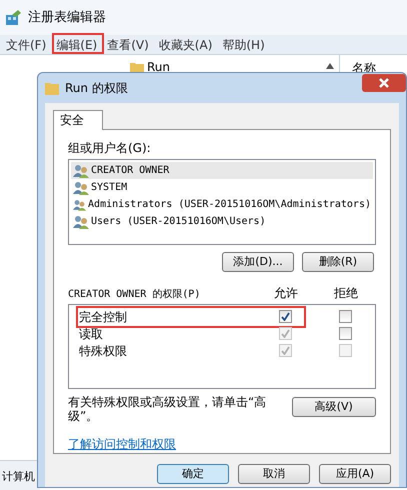 This screenshot has height=490, width=407. What do you see at coordinates (91, 334) in the screenshot?
I see `permission-name: 读取` at bounding box center [91, 334].